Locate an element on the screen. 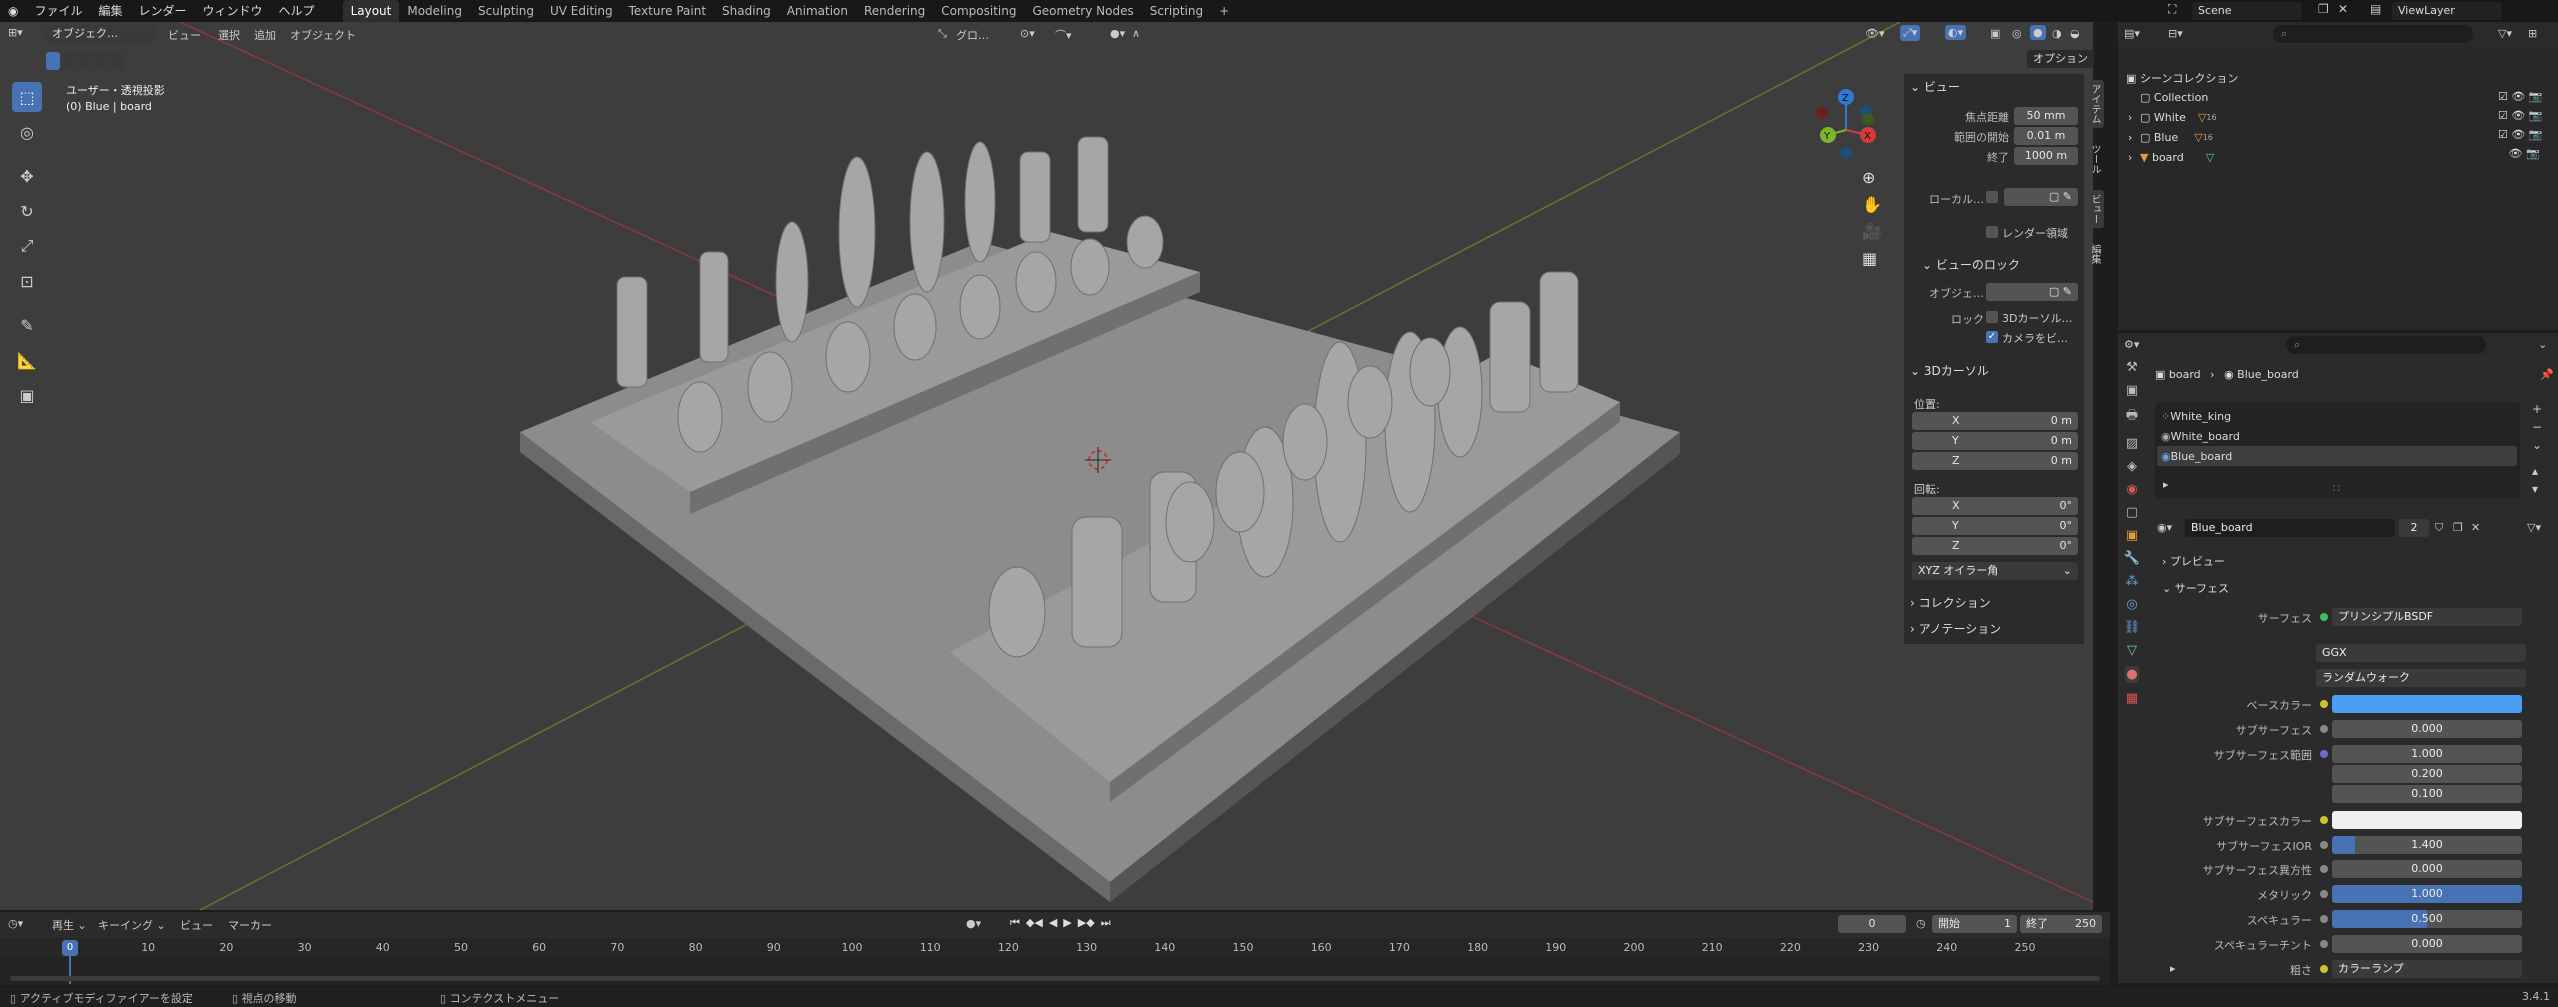 This screenshot has height=1007, width=2558. clip-end-field: 1000 m is located at coordinates (2046, 156).